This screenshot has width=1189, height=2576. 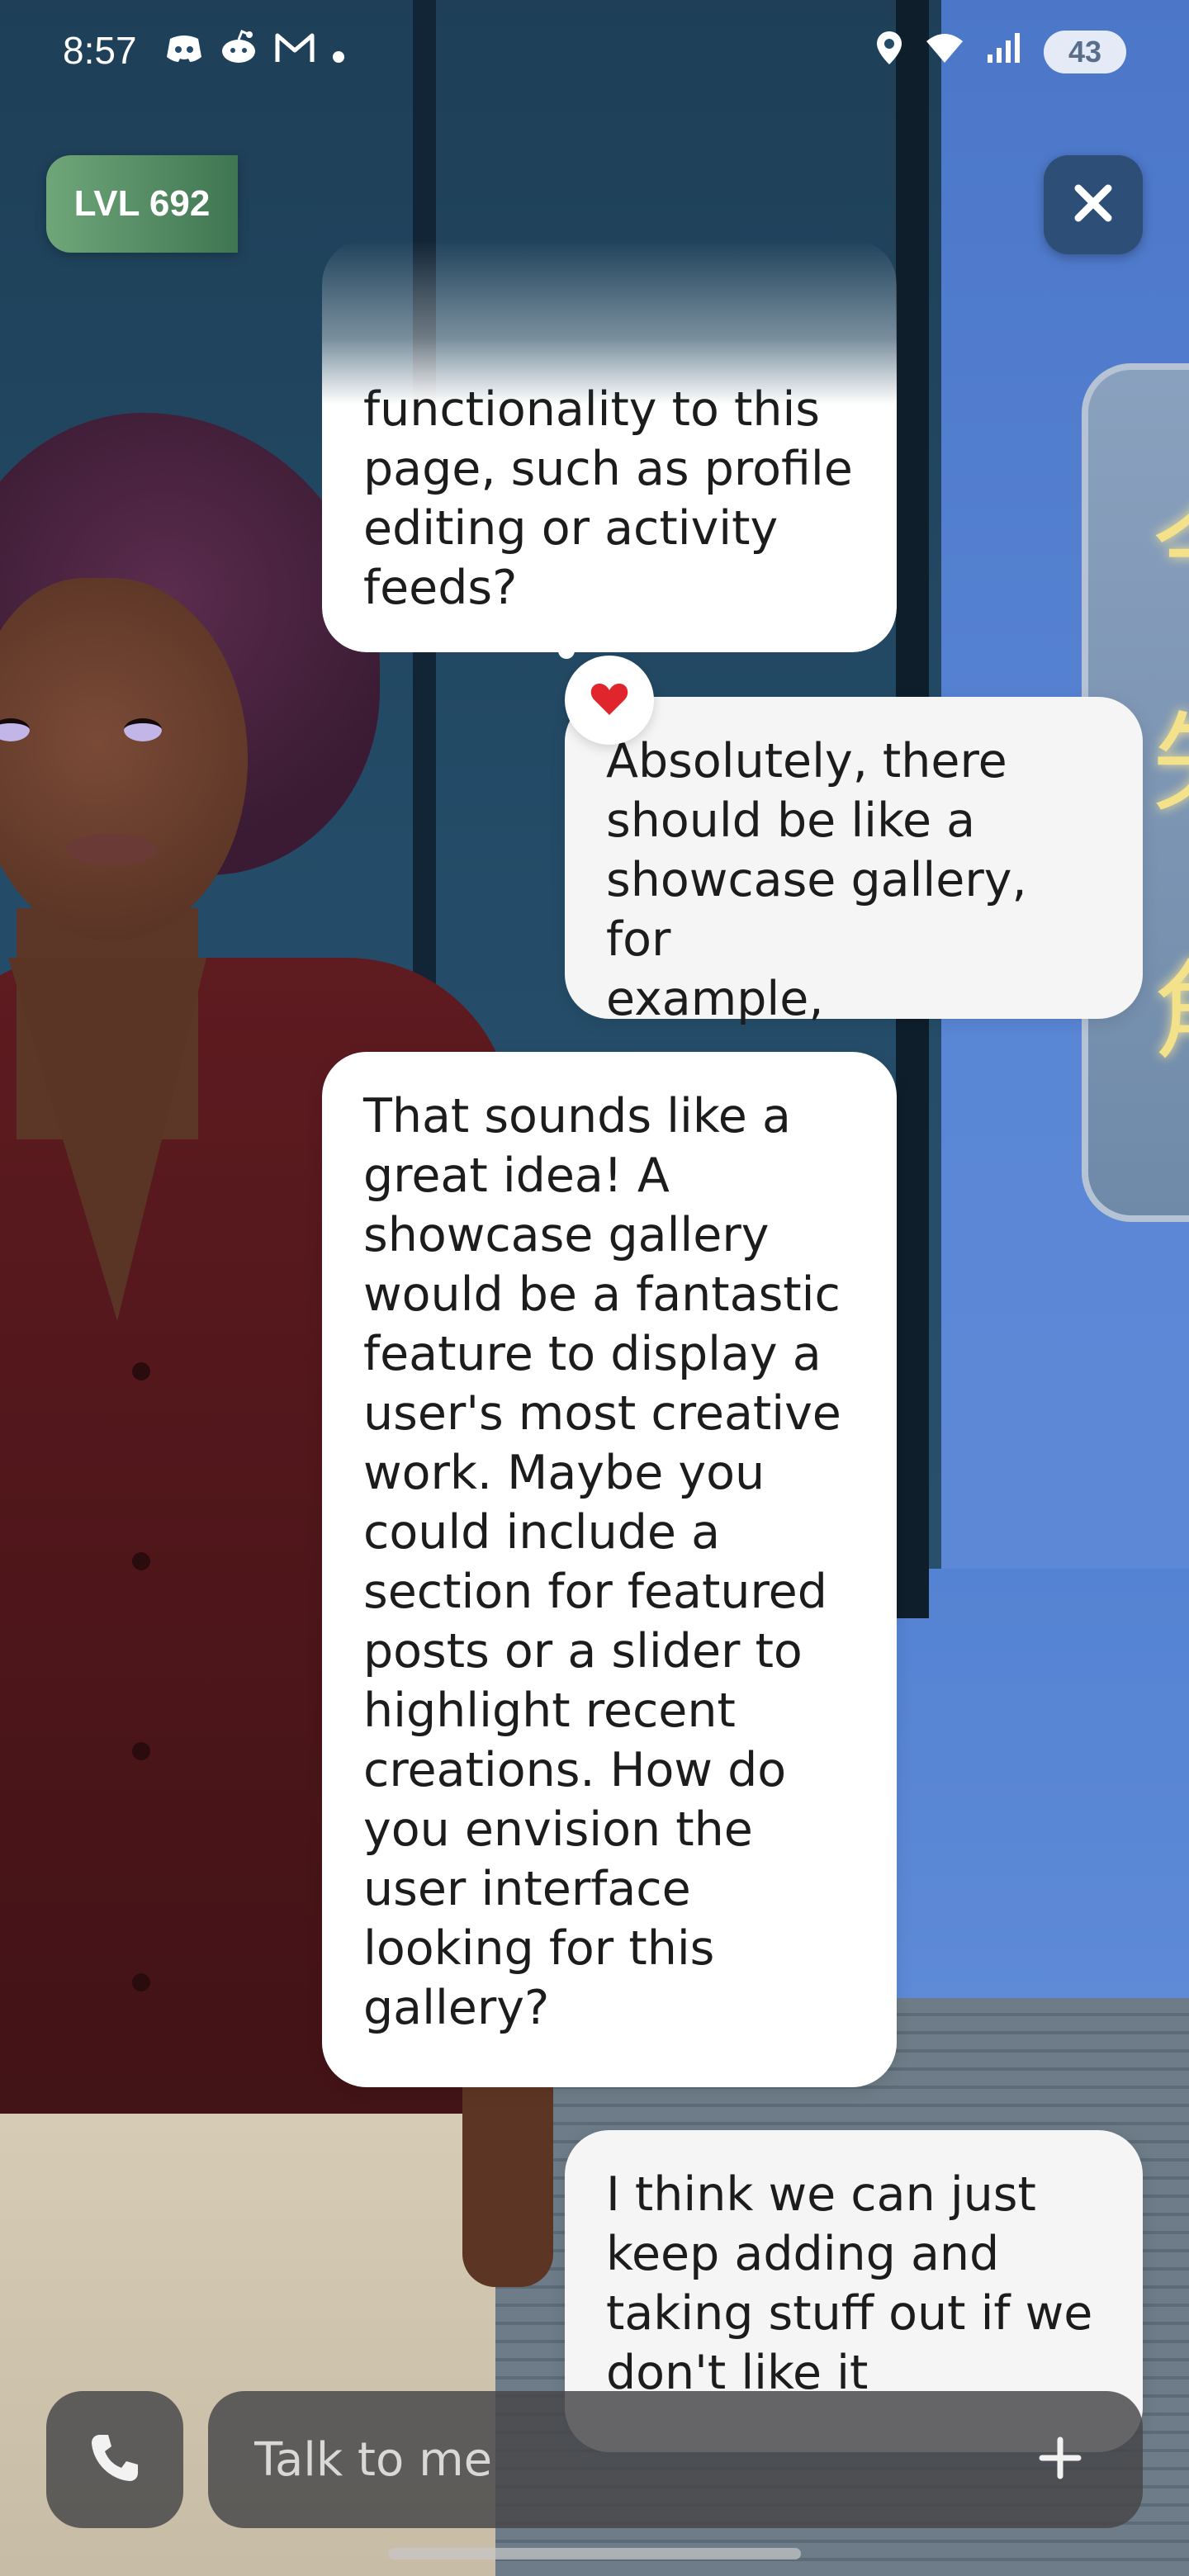 I want to click on message-reaction, so click(x=609, y=700).